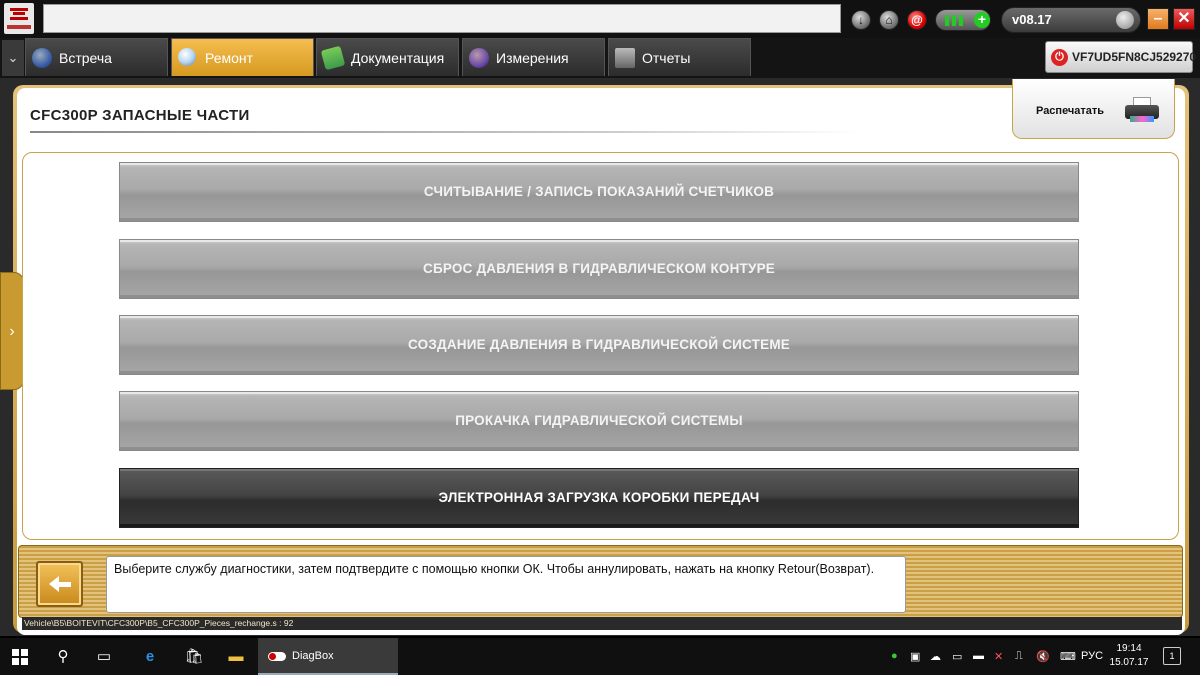  I want to click on tab-label: Отчеты, so click(666, 58).